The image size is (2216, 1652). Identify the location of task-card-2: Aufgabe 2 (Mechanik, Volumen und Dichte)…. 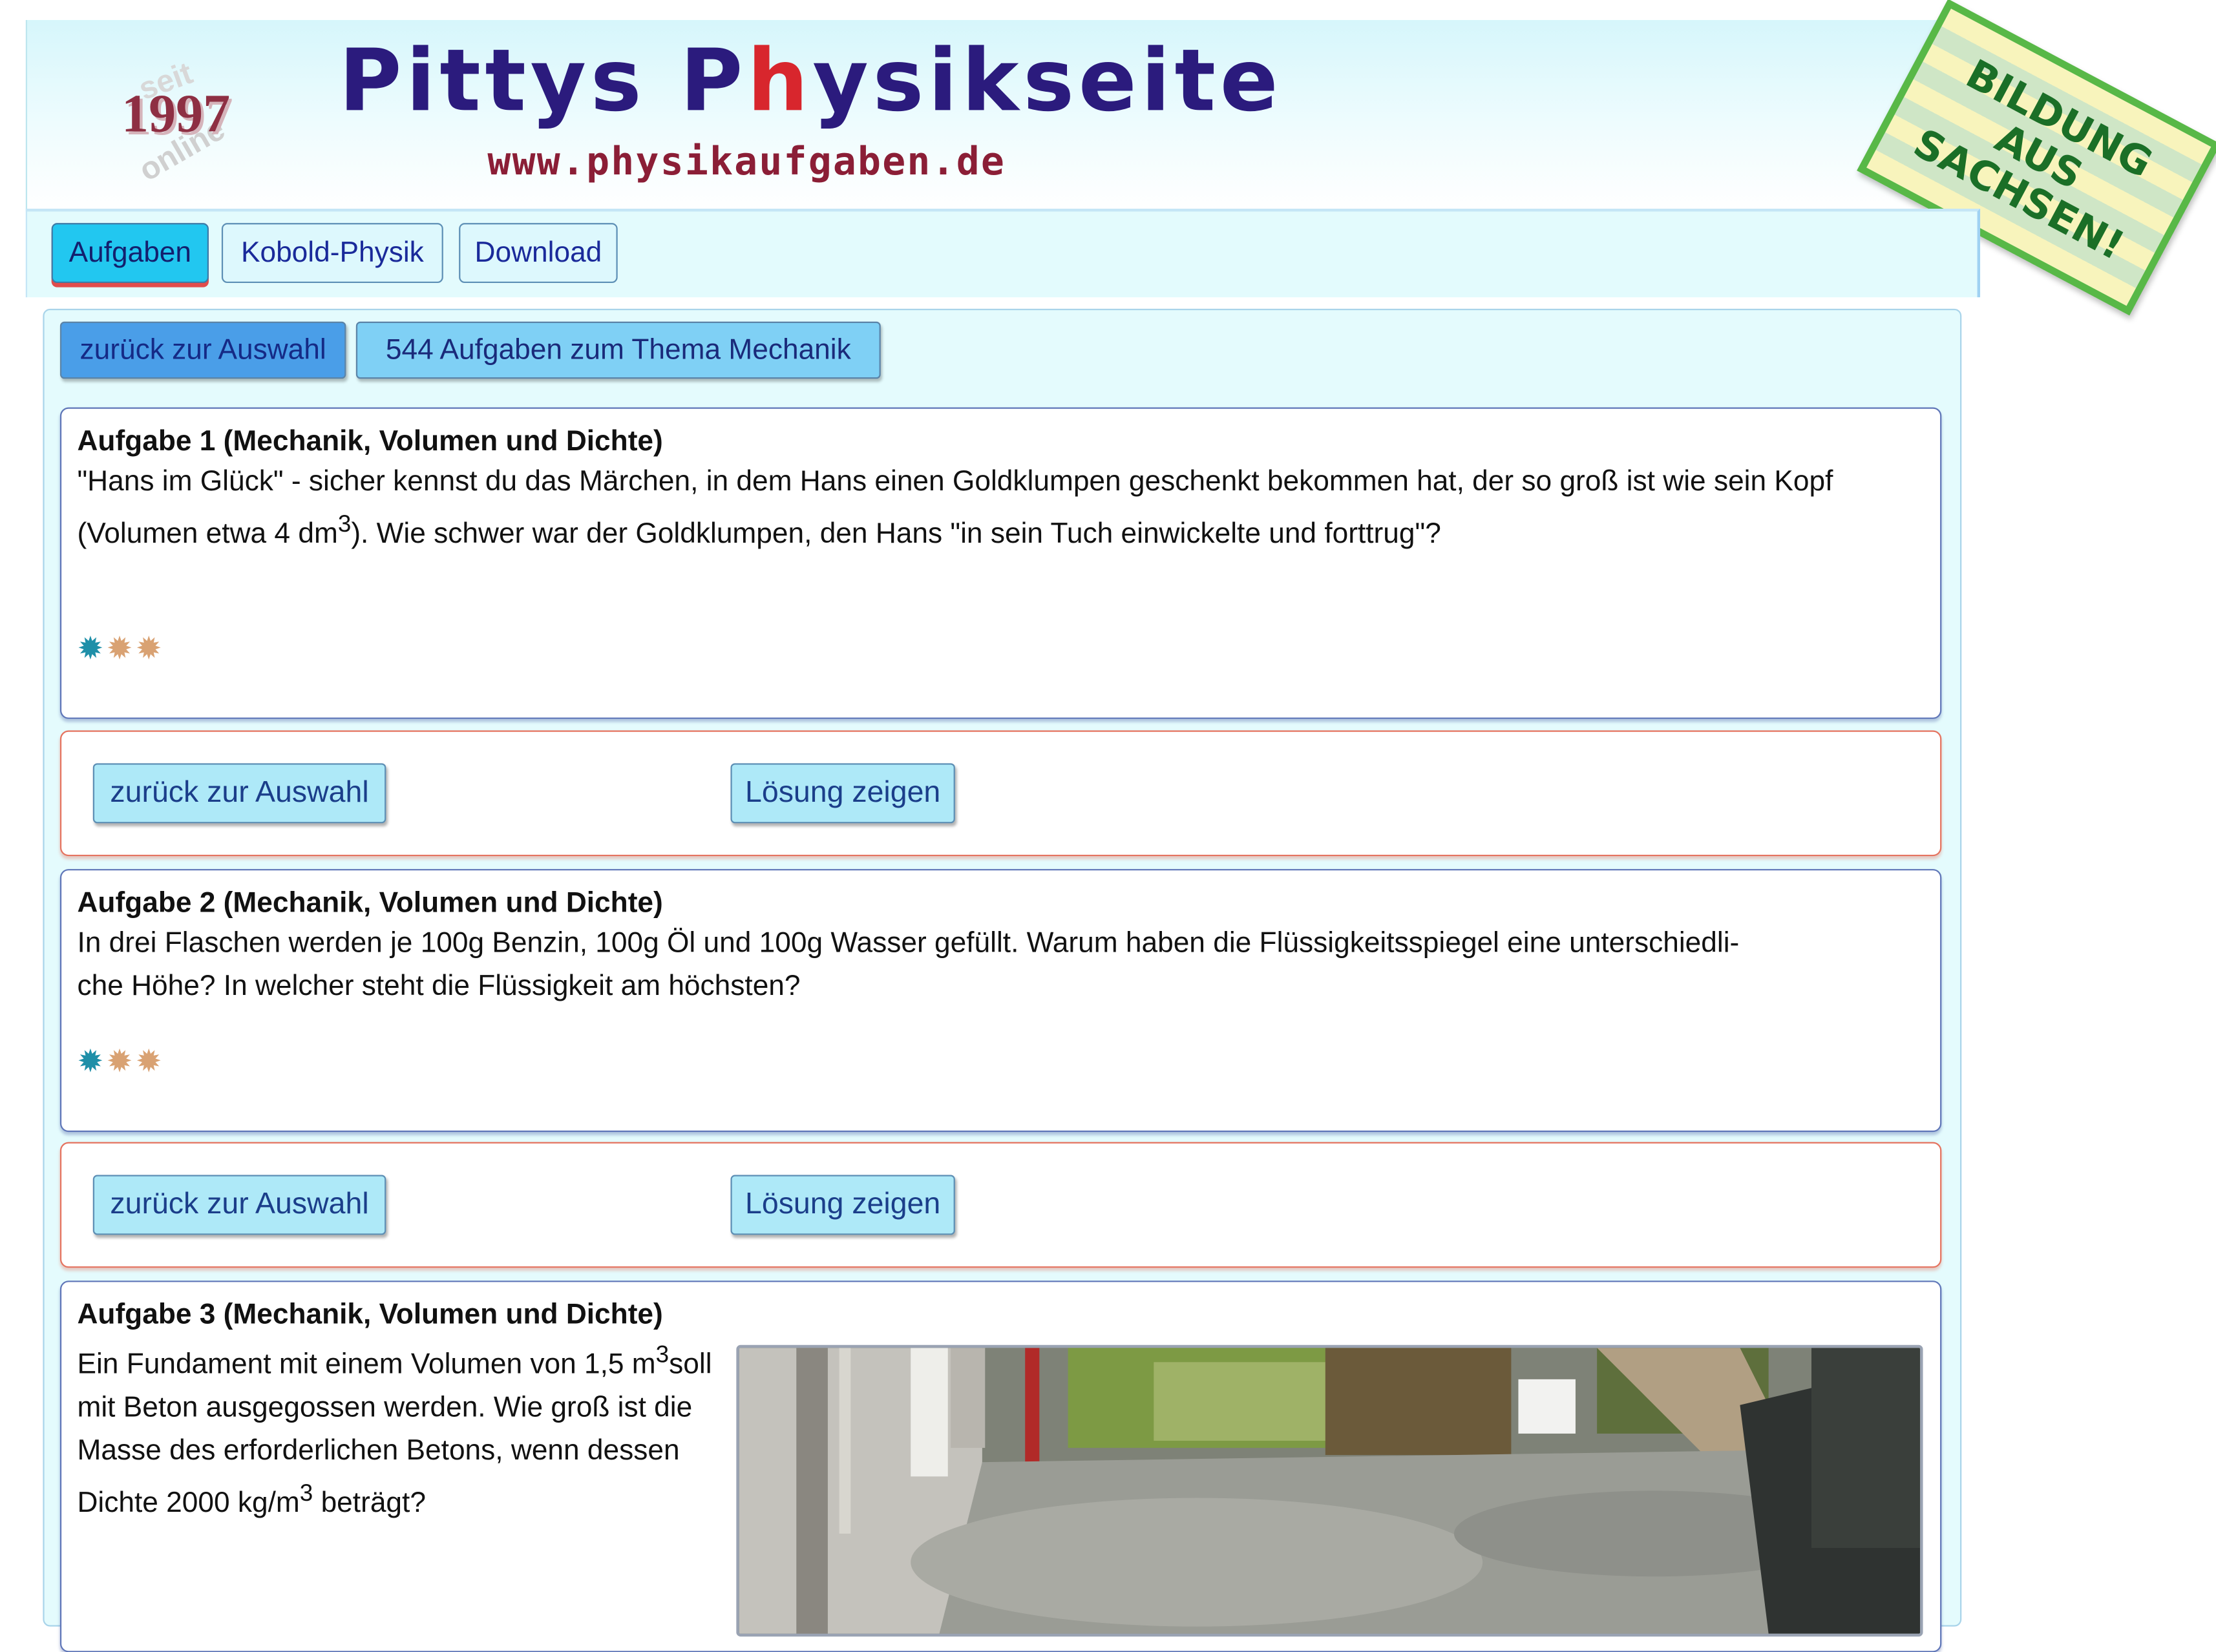
(1000, 1001).